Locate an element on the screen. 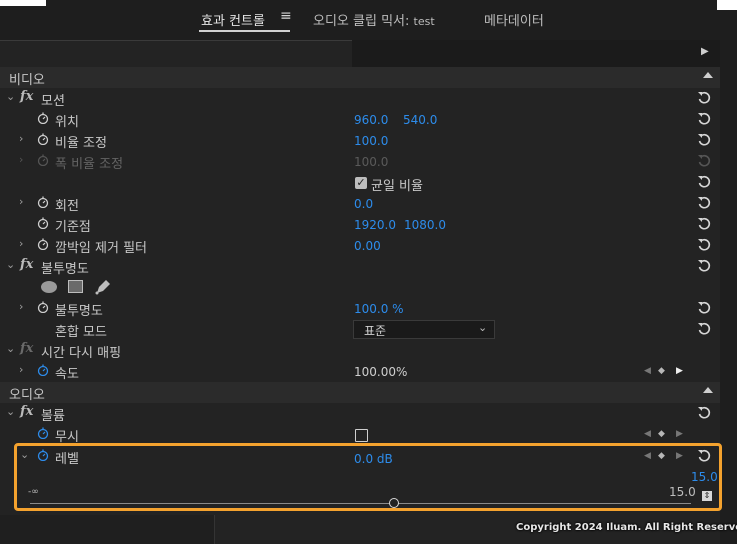 This screenshot has height=544, width=737. effect-label: 볼륨 is located at coordinates (53, 416).